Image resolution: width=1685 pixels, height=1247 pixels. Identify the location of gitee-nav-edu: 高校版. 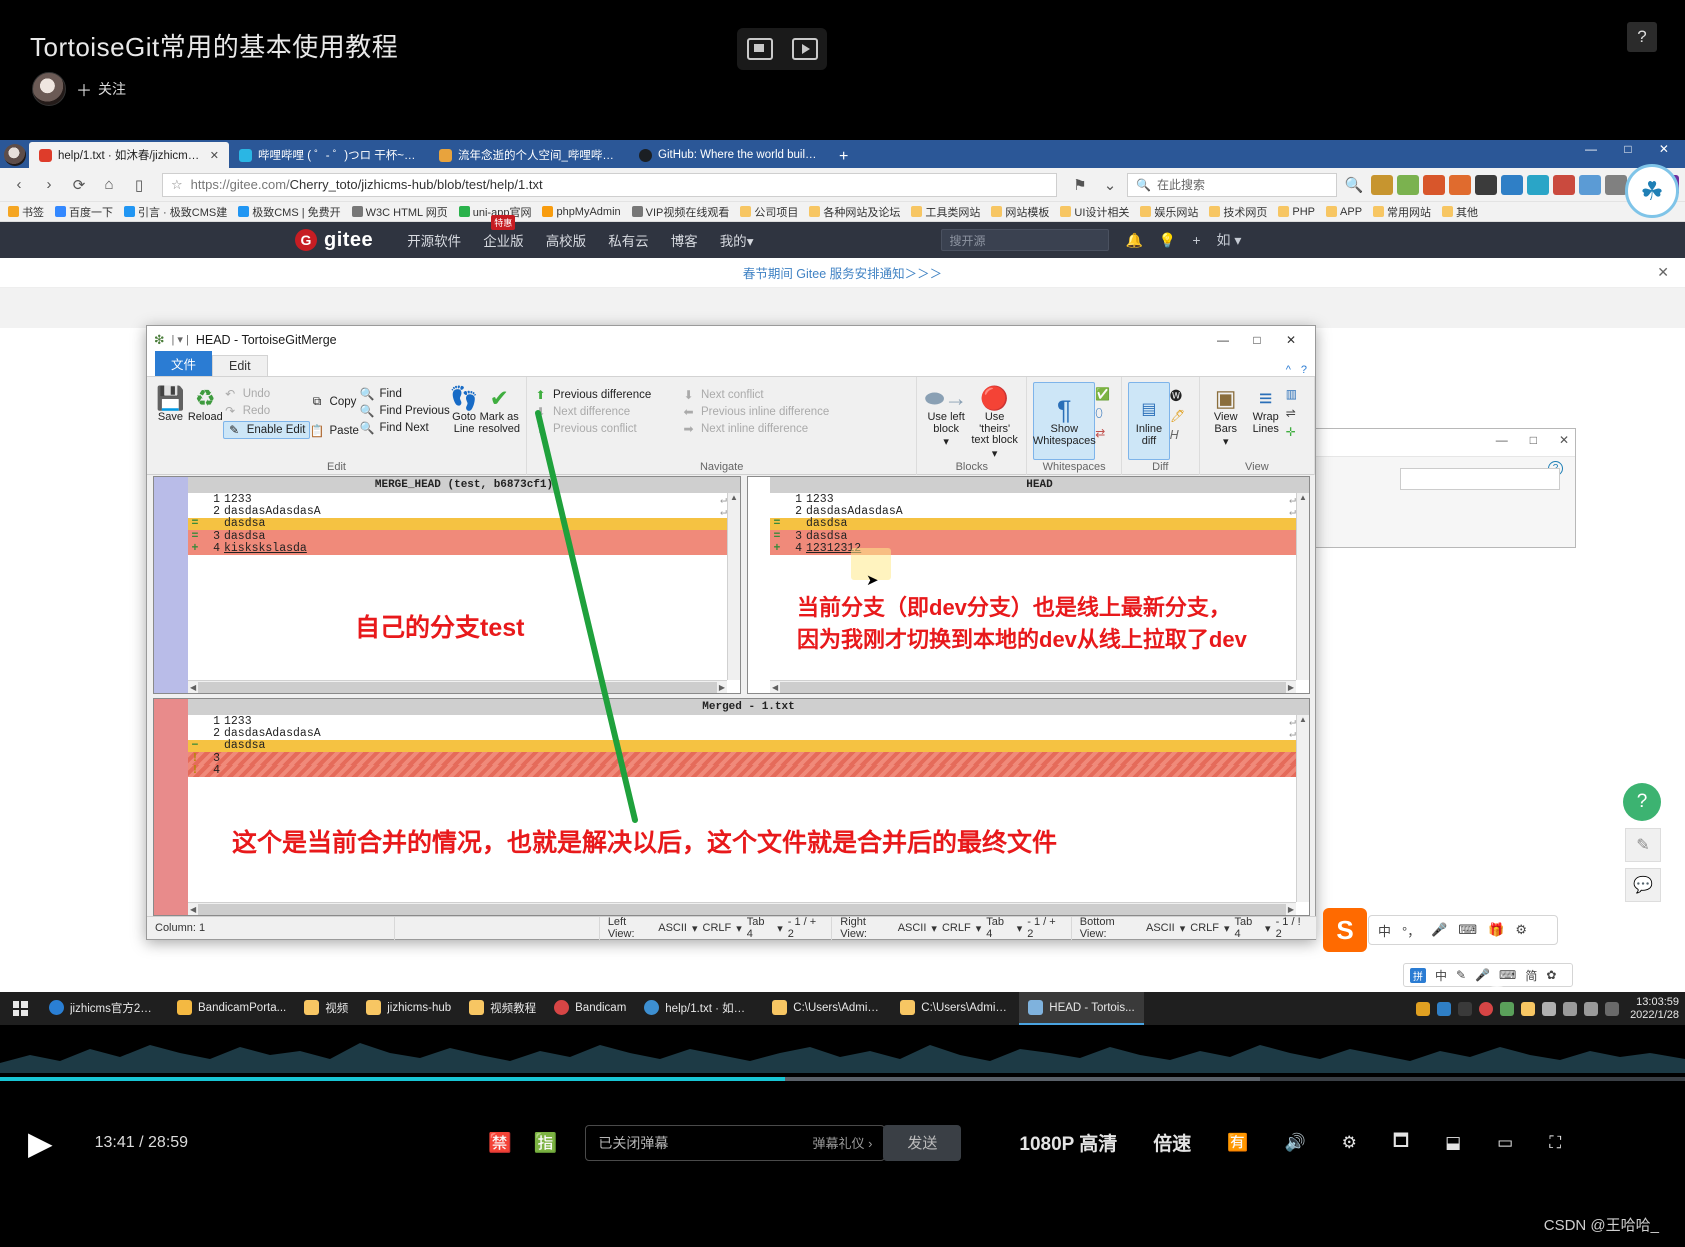
(566, 240).